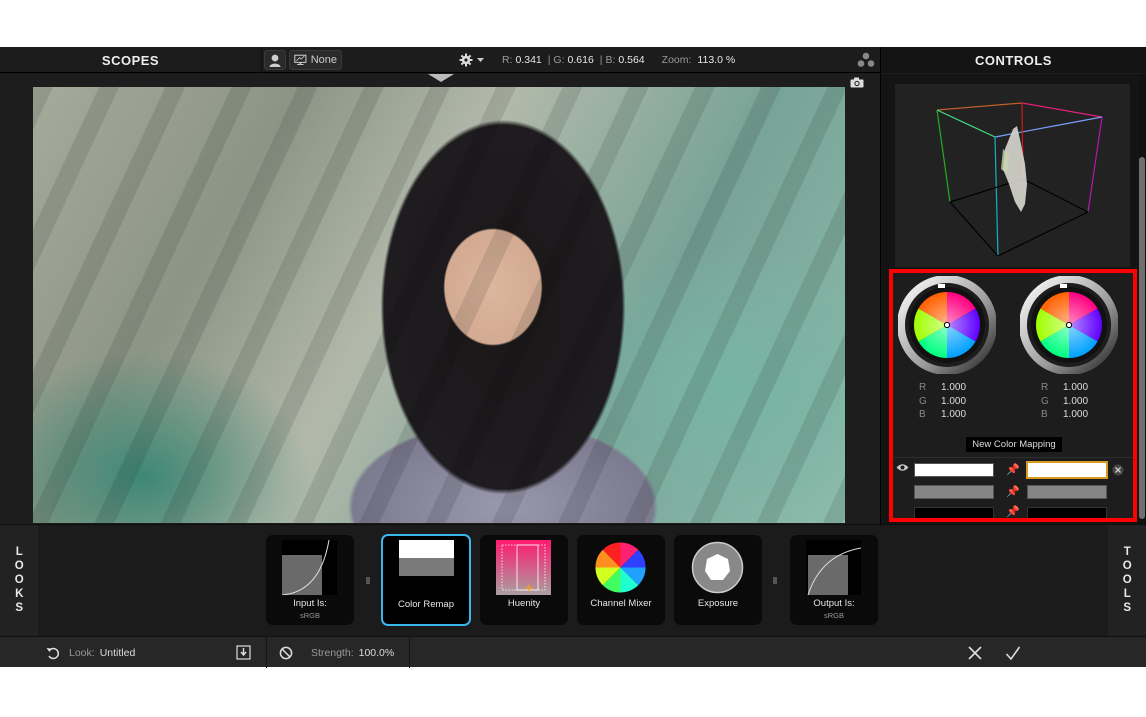  I want to click on color-swatches-button, so click(866, 60).